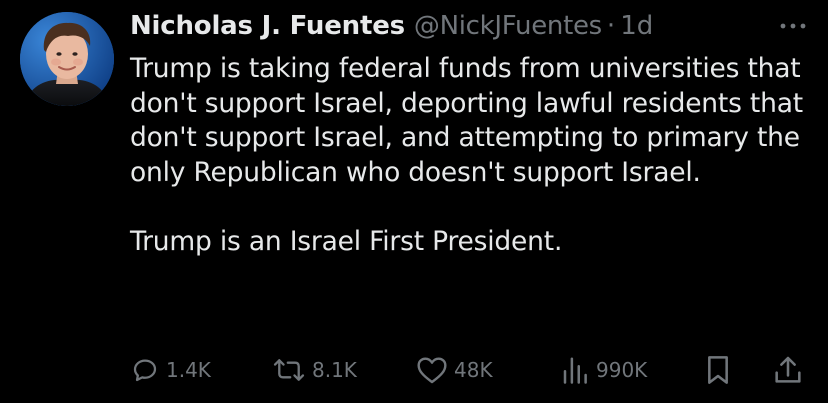  I want to click on tweet-paragraph: Trump is an Israel First President., so click(346, 241).